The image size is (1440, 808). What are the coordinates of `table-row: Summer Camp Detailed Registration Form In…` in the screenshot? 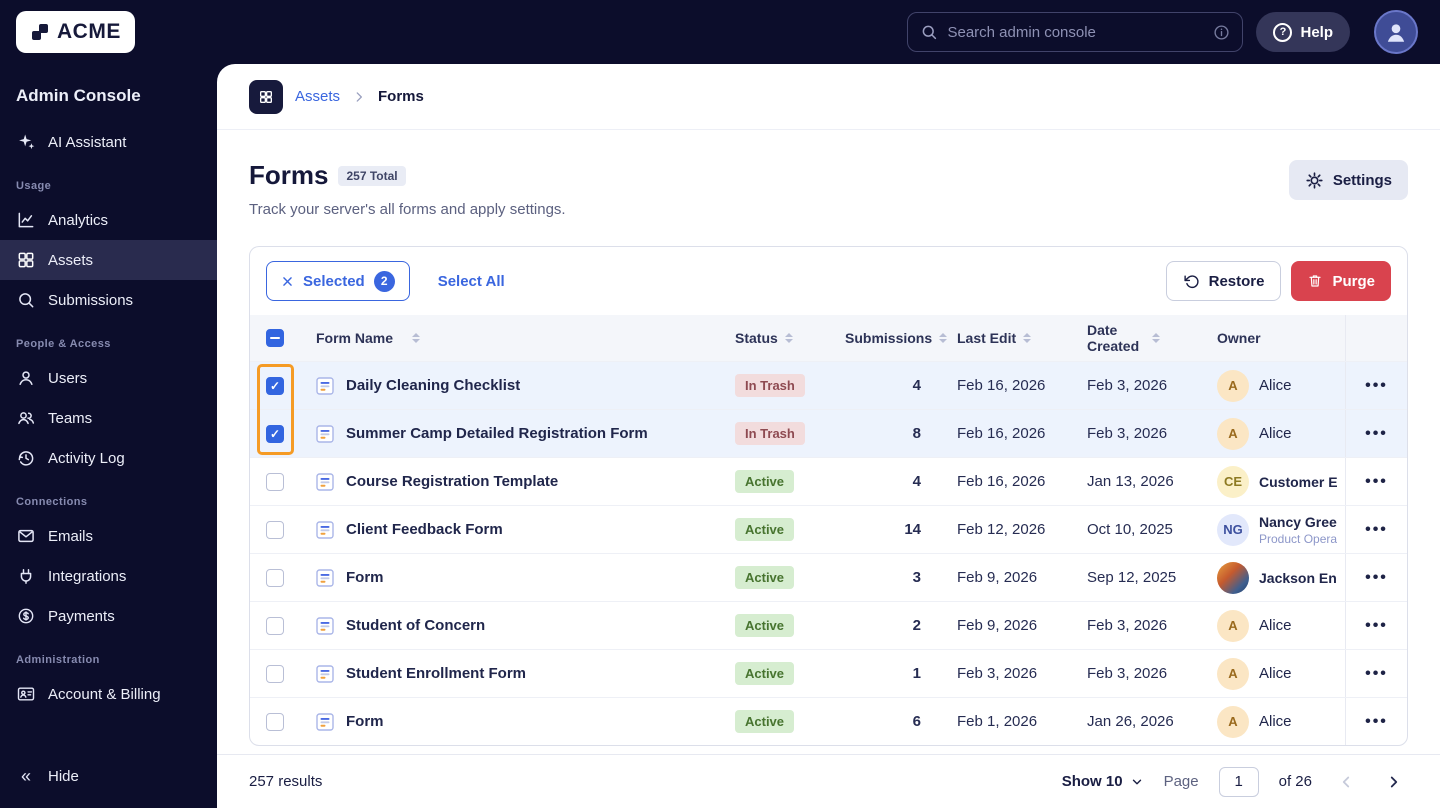 It's located at (828, 433).